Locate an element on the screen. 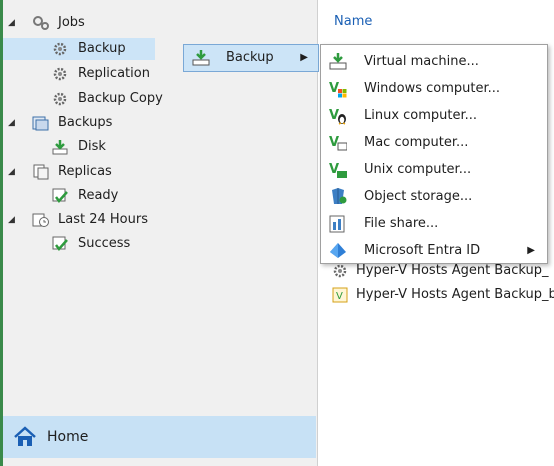  submenu-label: Backup is located at coordinates (250, 57).